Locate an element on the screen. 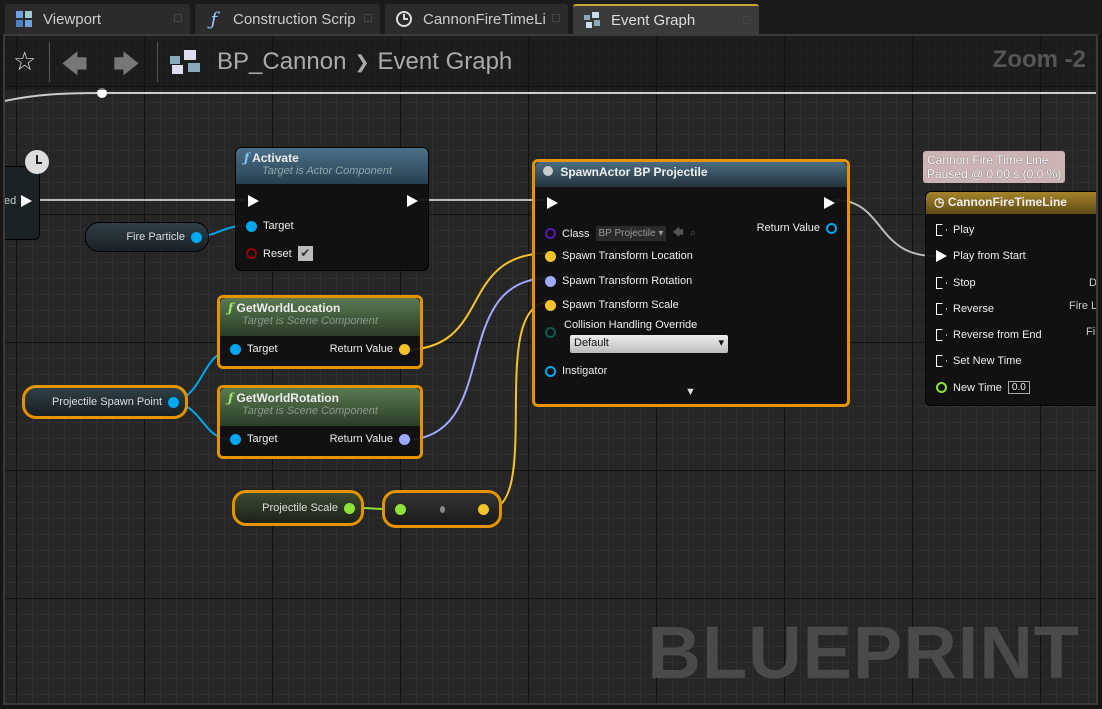 This screenshot has width=1102, height=709. back-arrow-icon: 🡄 is located at coordinates (74, 68).